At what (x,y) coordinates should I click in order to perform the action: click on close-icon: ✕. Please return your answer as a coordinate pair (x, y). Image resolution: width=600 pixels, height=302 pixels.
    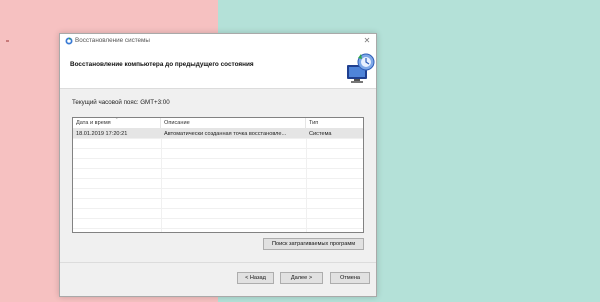
    Looking at the image, I should click on (367, 40).